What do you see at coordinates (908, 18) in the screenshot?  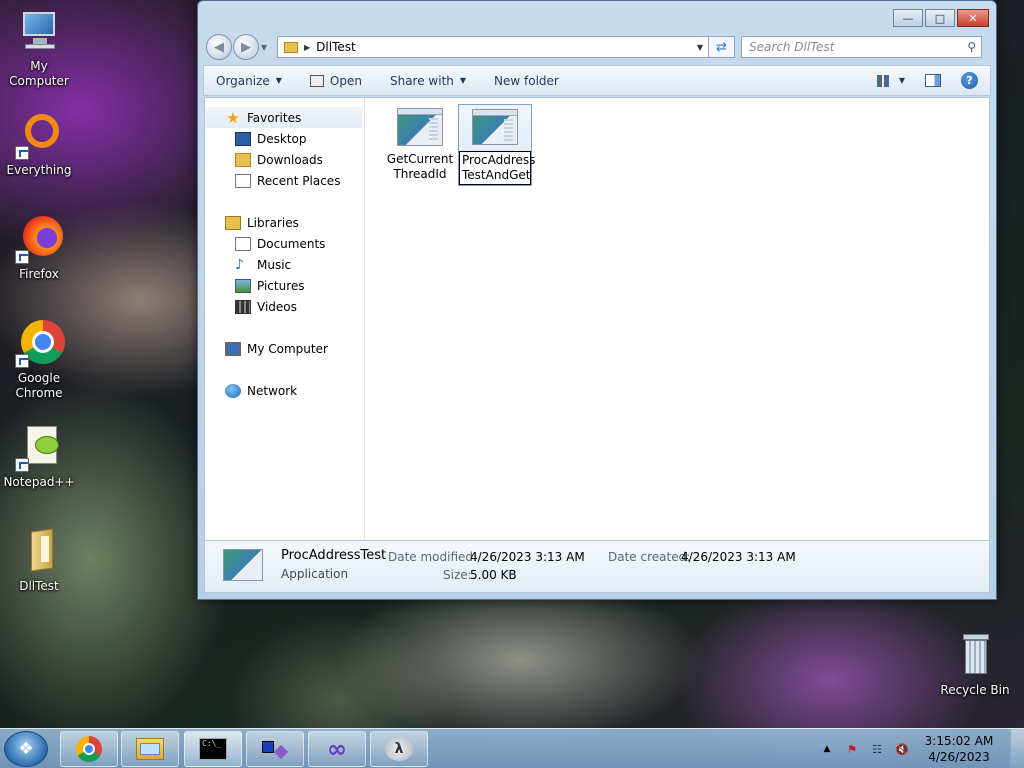 I see `minimize-button: —` at bounding box center [908, 18].